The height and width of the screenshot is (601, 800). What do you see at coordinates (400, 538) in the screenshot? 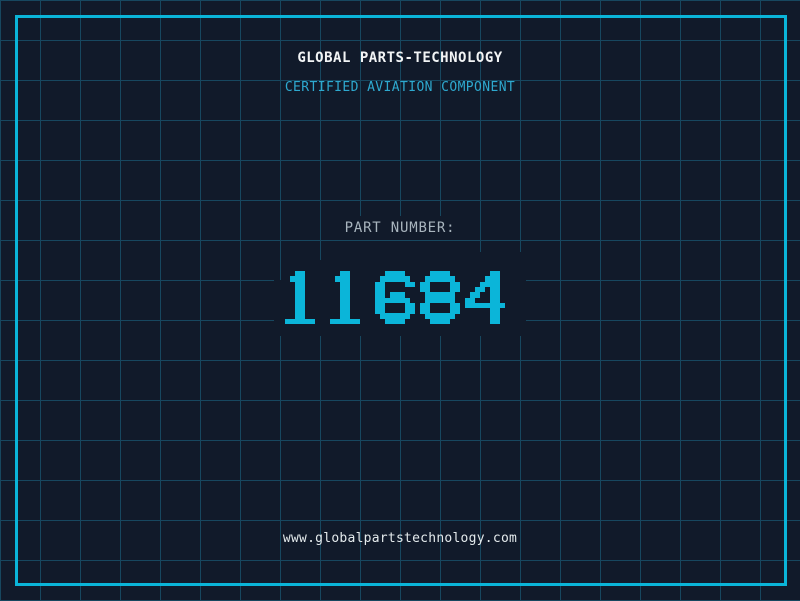
I see `website-url: www.globalpartstechnology.com` at bounding box center [400, 538].